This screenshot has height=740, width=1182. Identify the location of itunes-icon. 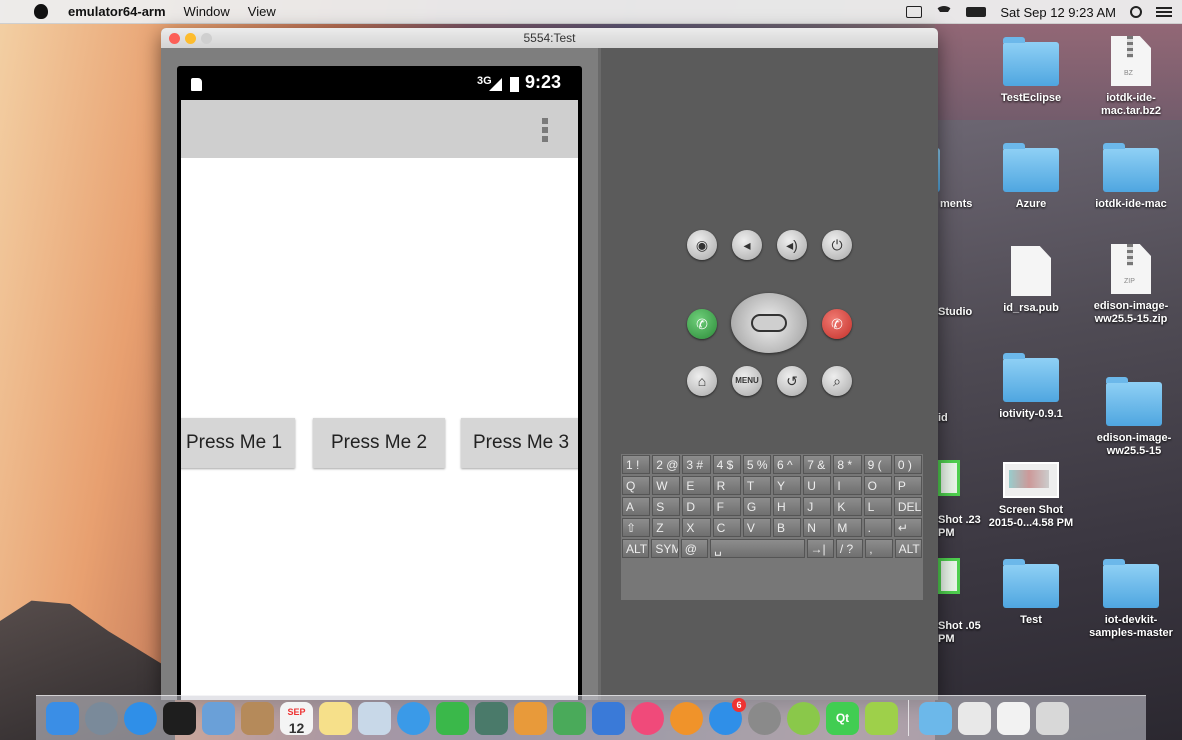
(647, 718).